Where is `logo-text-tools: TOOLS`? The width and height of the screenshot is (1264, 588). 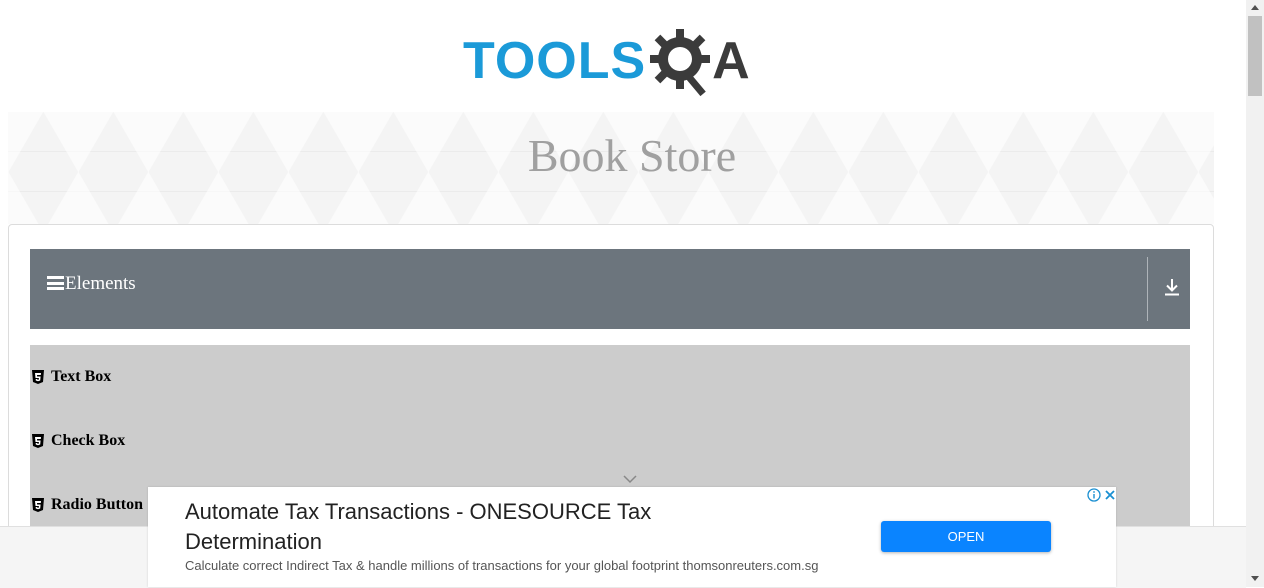
logo-text-tools: TOOLS is located at coordinates (555, 61).